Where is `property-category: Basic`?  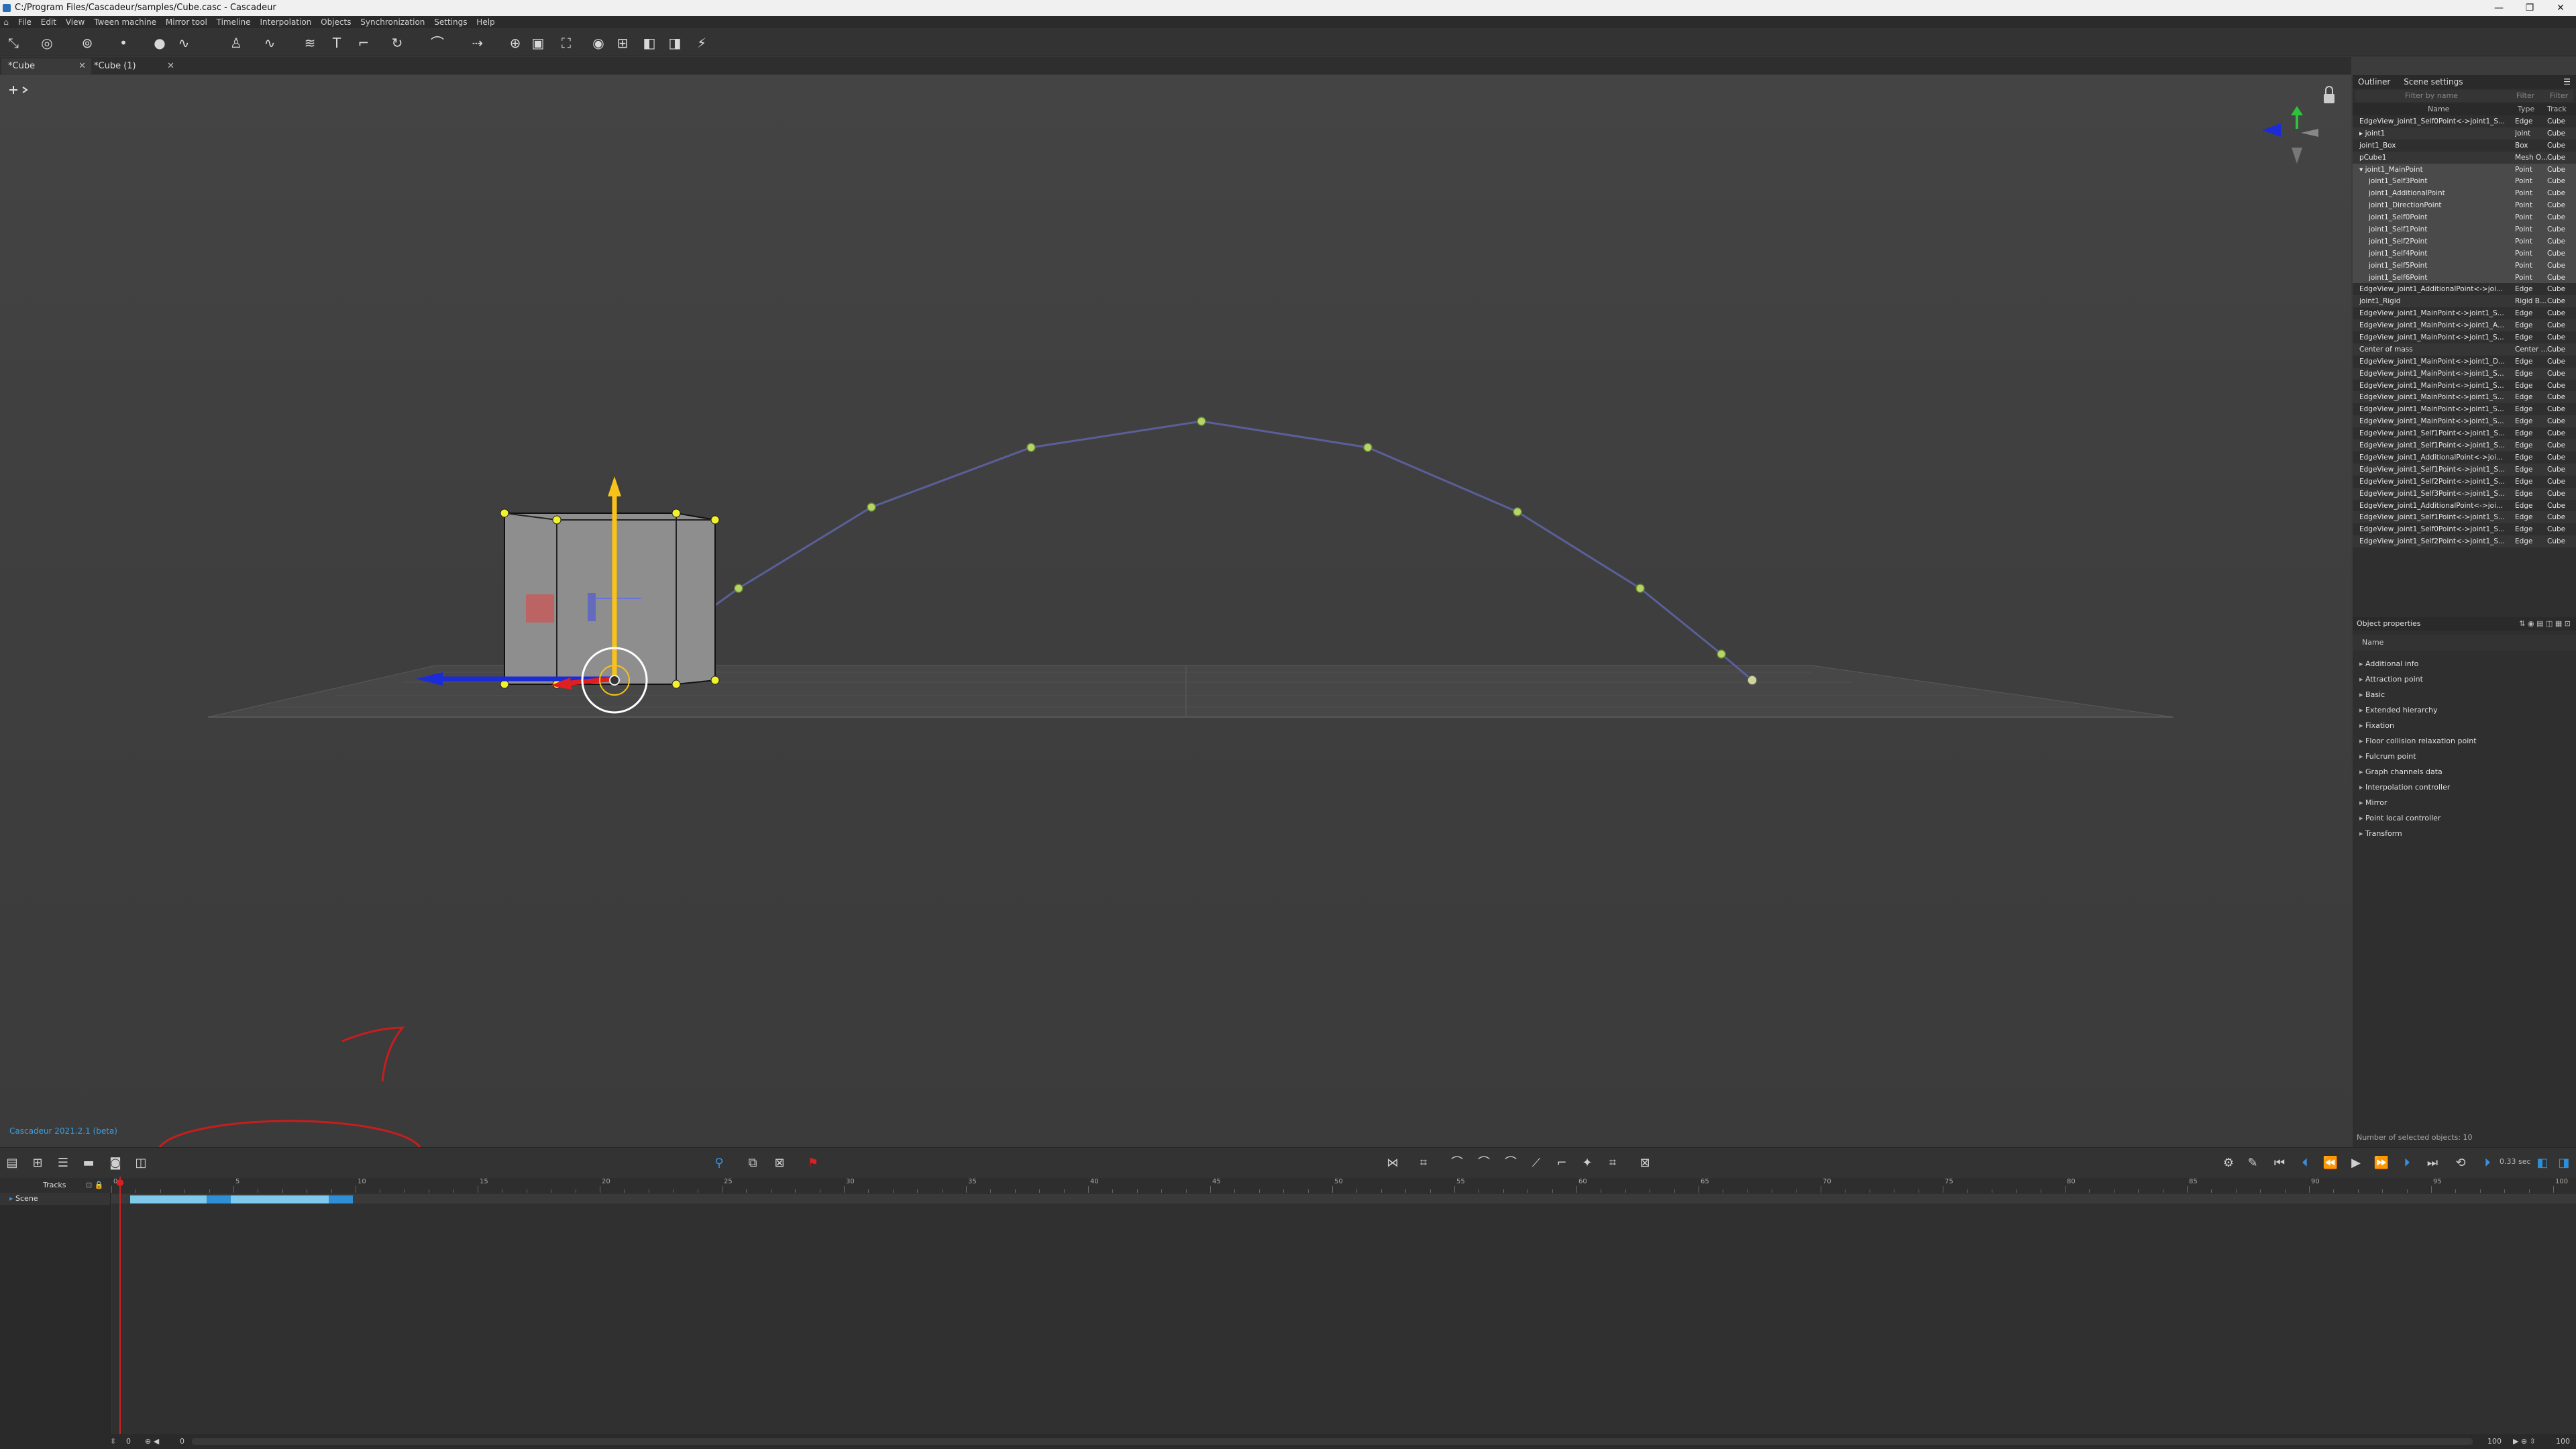 property-category: Basic is located at coordinates (2464, 694).